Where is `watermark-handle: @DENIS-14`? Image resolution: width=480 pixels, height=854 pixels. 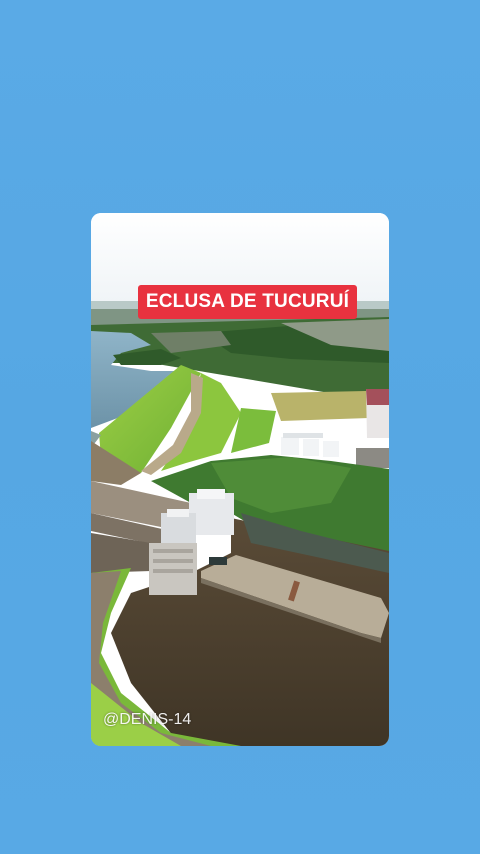
watermark-handle: @DENIS-14 is located at coordinates (147, 719).